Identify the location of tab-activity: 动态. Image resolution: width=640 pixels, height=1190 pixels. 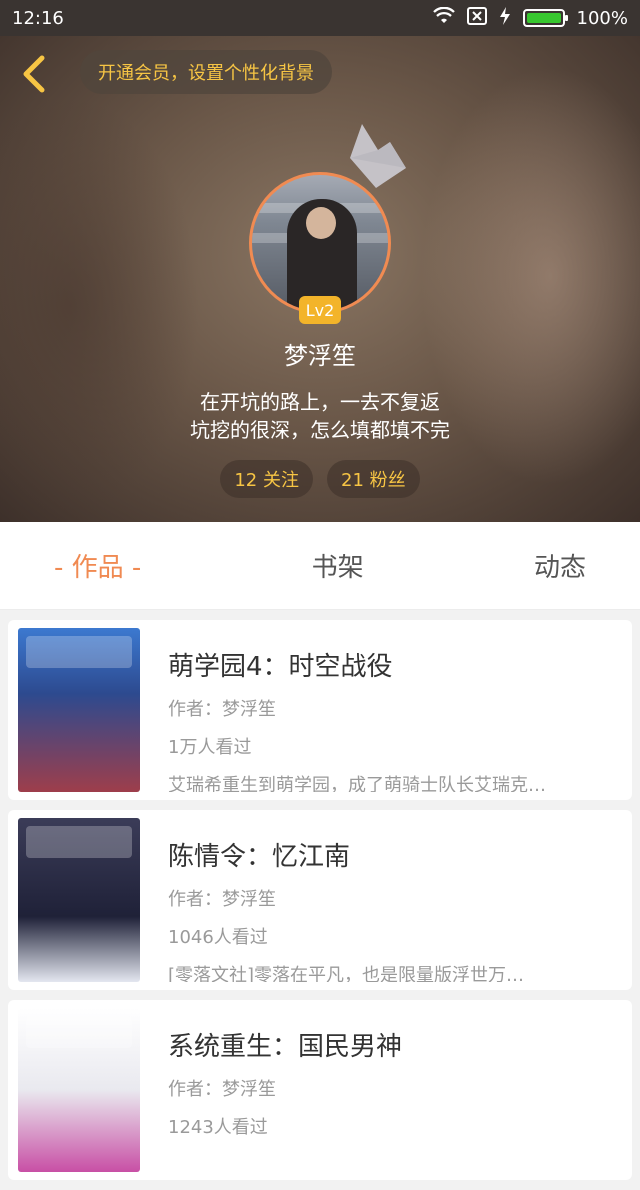
(560, 565).